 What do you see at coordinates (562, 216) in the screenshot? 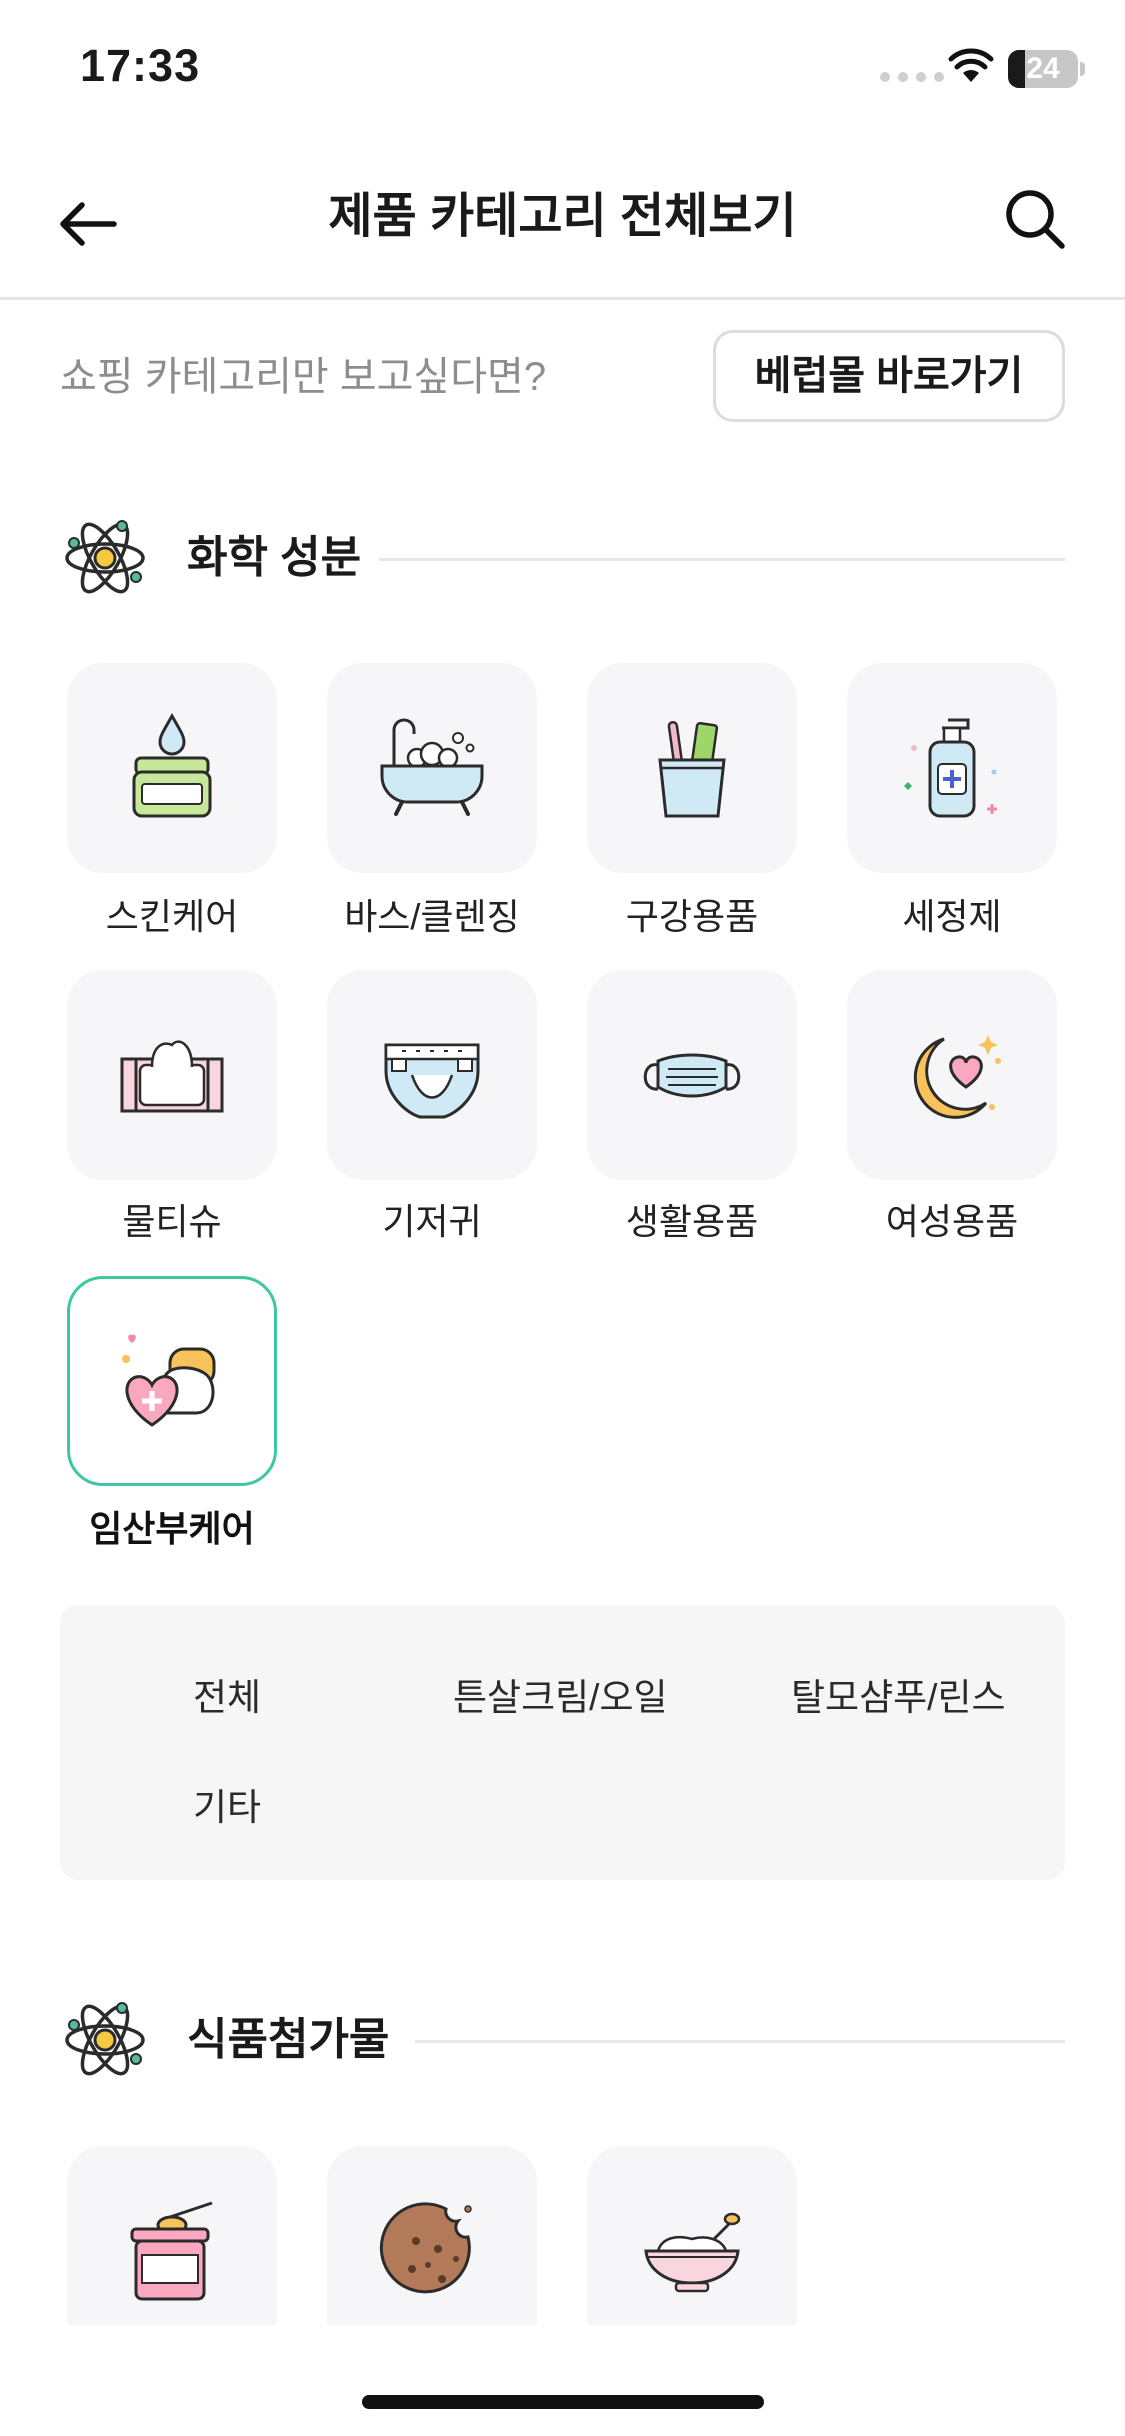
I see `page-title: 제품 카테고리 전체보기` at bounding box center [562, 216].